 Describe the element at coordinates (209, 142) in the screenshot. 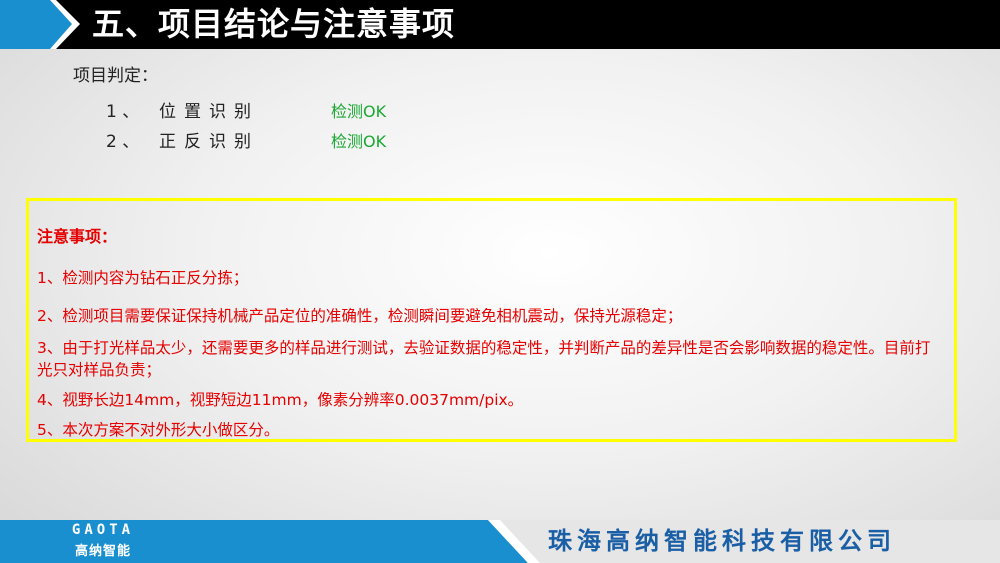

I see `judgement-row-item: 正反识别` at that location.